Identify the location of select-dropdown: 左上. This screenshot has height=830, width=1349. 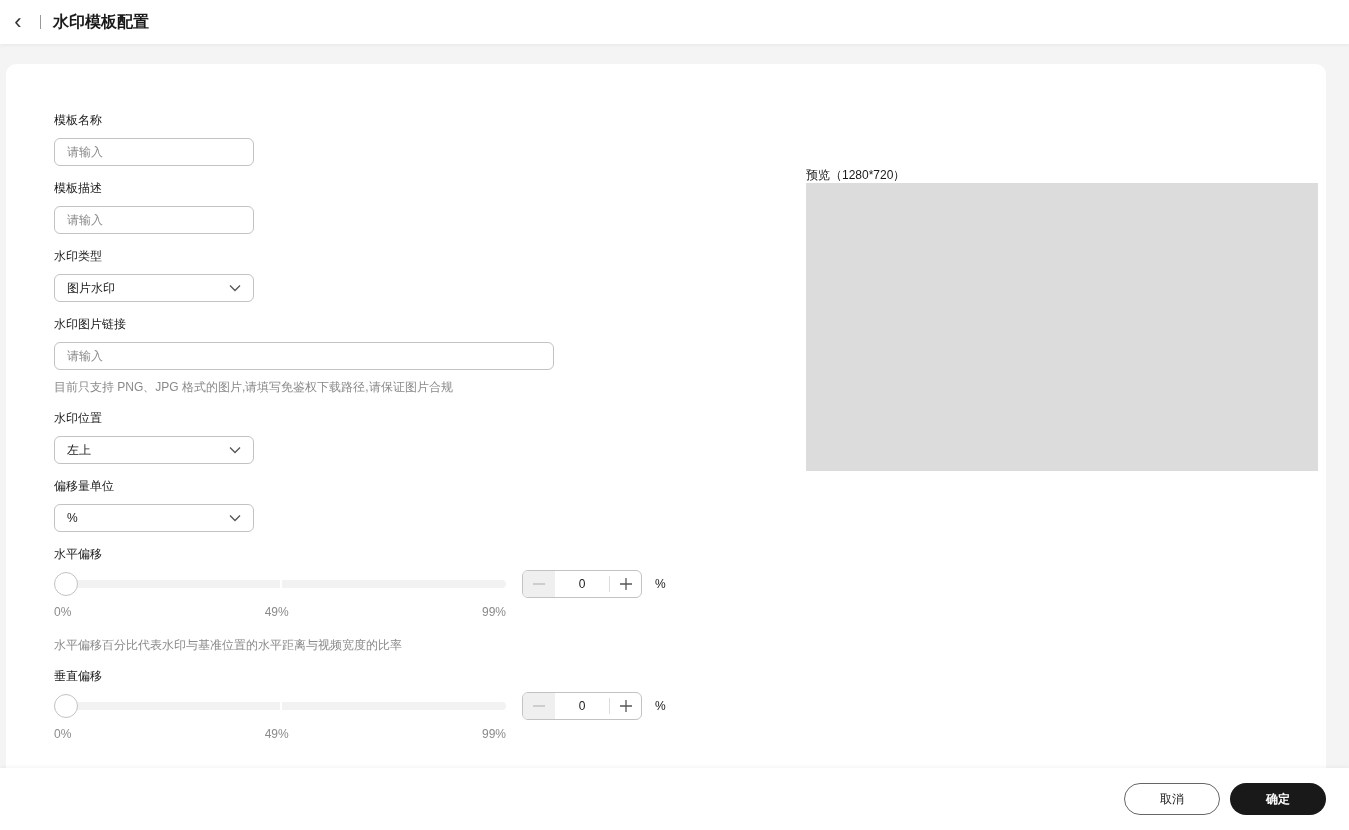
(154, 450).